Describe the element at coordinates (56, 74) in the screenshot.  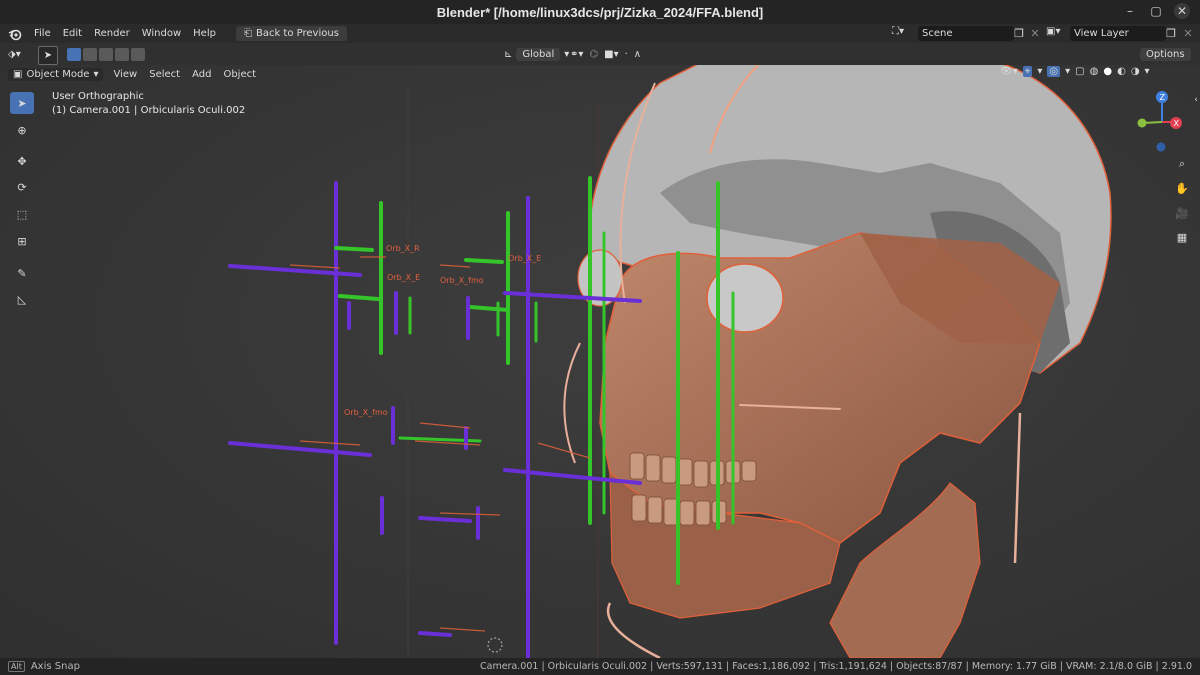
I see `object-mode-dropdown: ▣ Object Mode ▾` at that location.